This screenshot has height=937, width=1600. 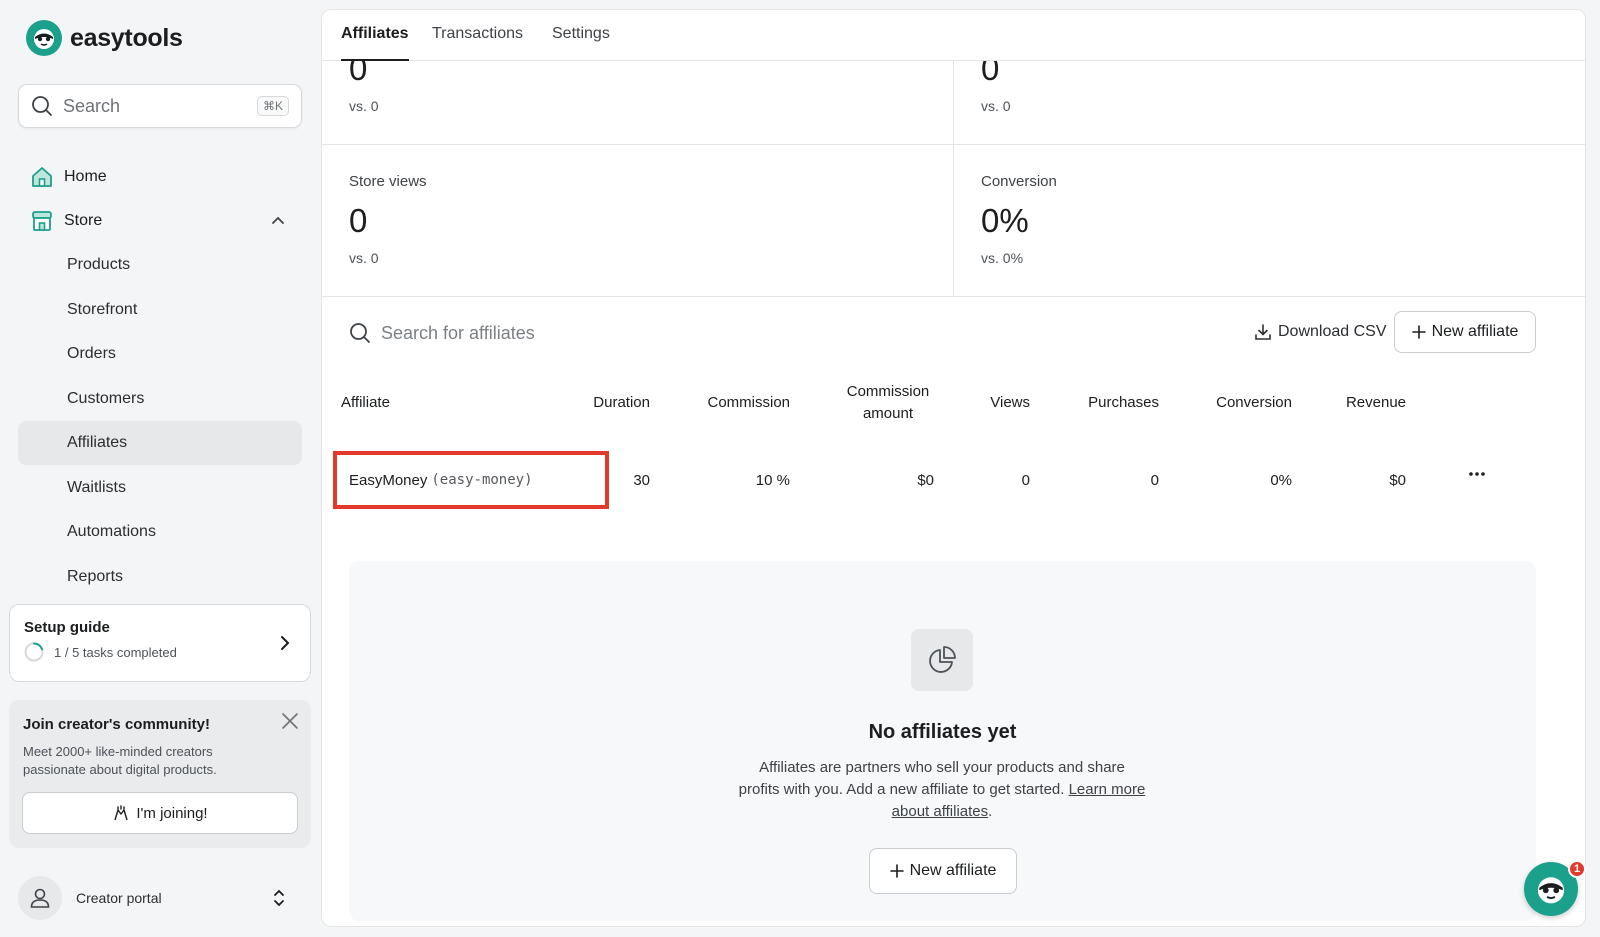 What do you see at coordinates (358, 220) in the screenshot?
I see `stat-value: 0` at bounding box center [358, 220].